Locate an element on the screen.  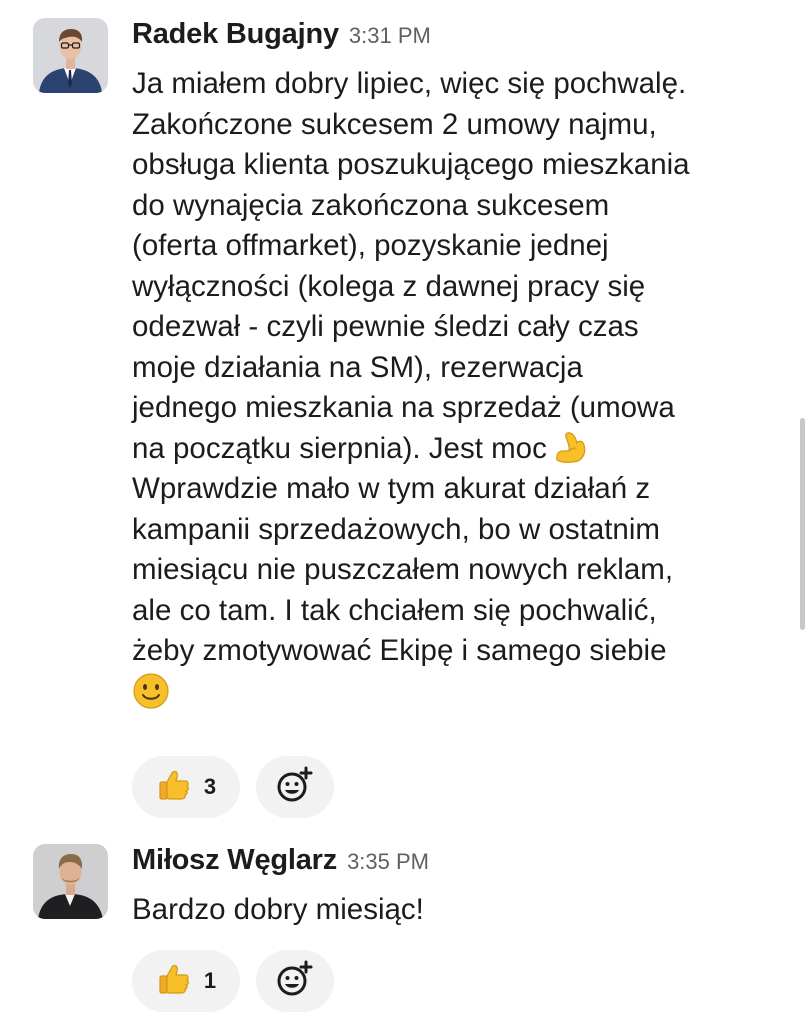
message-line: Zakończone sukcesem 2 umowy najmu, is located at coordinates (394, 124).